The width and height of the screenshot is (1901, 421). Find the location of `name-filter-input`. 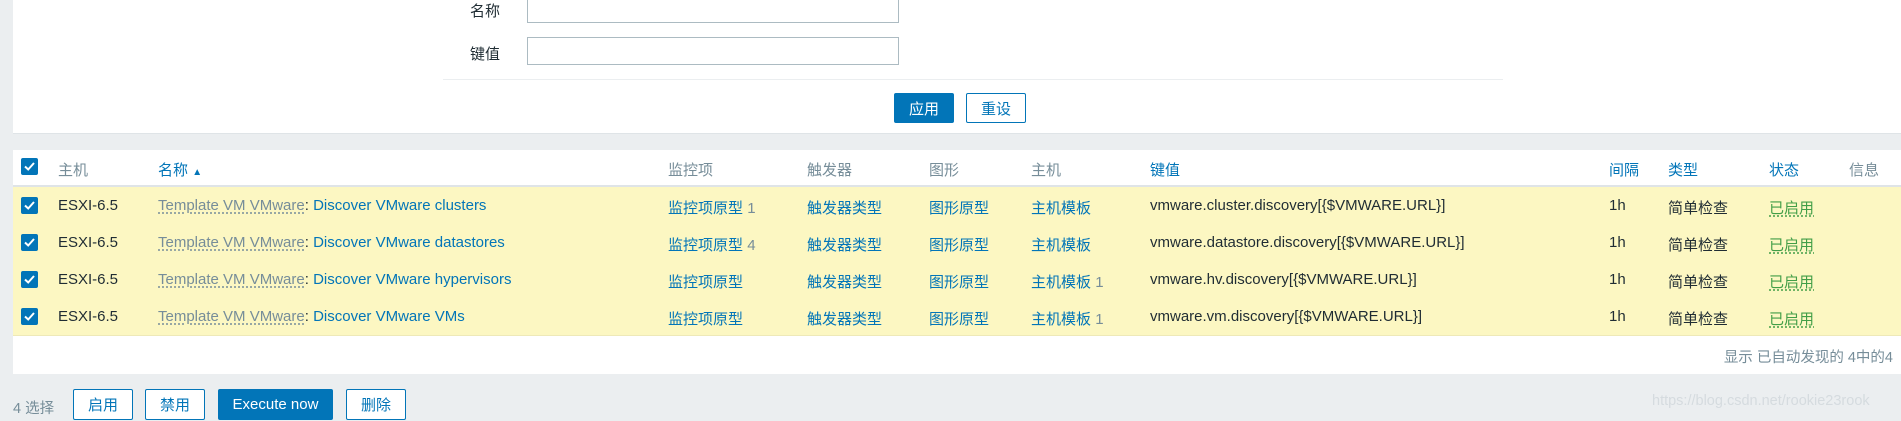

name-filter-input is located at coordinates (713, 11).